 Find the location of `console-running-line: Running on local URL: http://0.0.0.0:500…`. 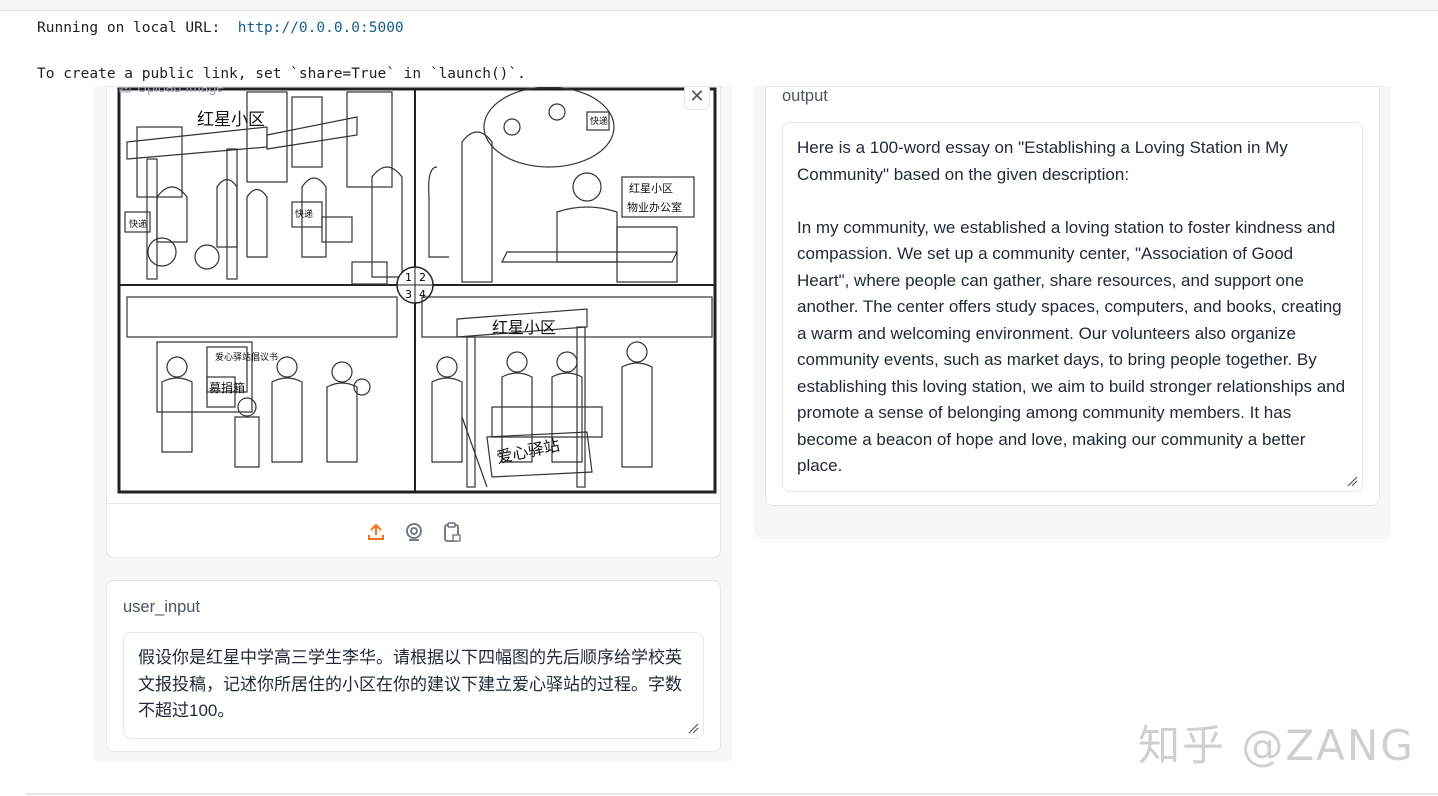

console-running-line: Running on local URL: http://0.0.0.0:500… is located at coordinates (220, 28).